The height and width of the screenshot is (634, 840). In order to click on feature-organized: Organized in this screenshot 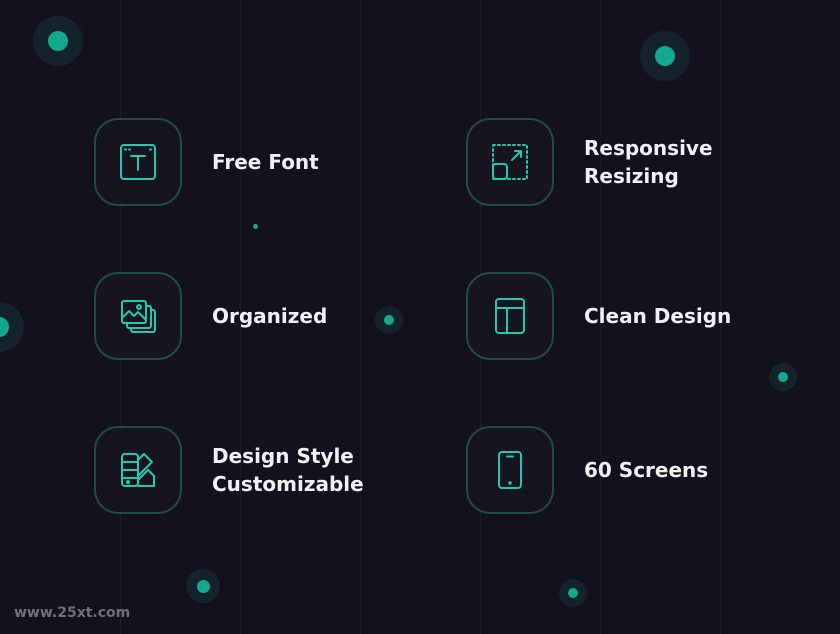, I will do `click(210, 316)`.